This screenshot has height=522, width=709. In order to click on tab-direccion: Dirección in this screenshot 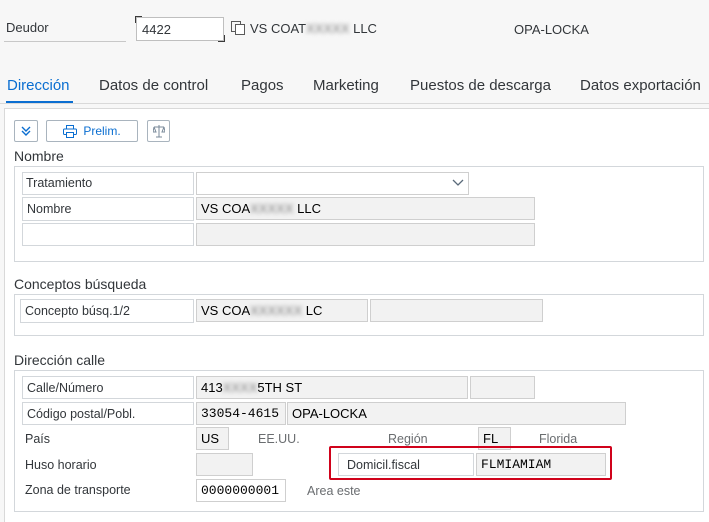, I will do `click(38, 85)`.